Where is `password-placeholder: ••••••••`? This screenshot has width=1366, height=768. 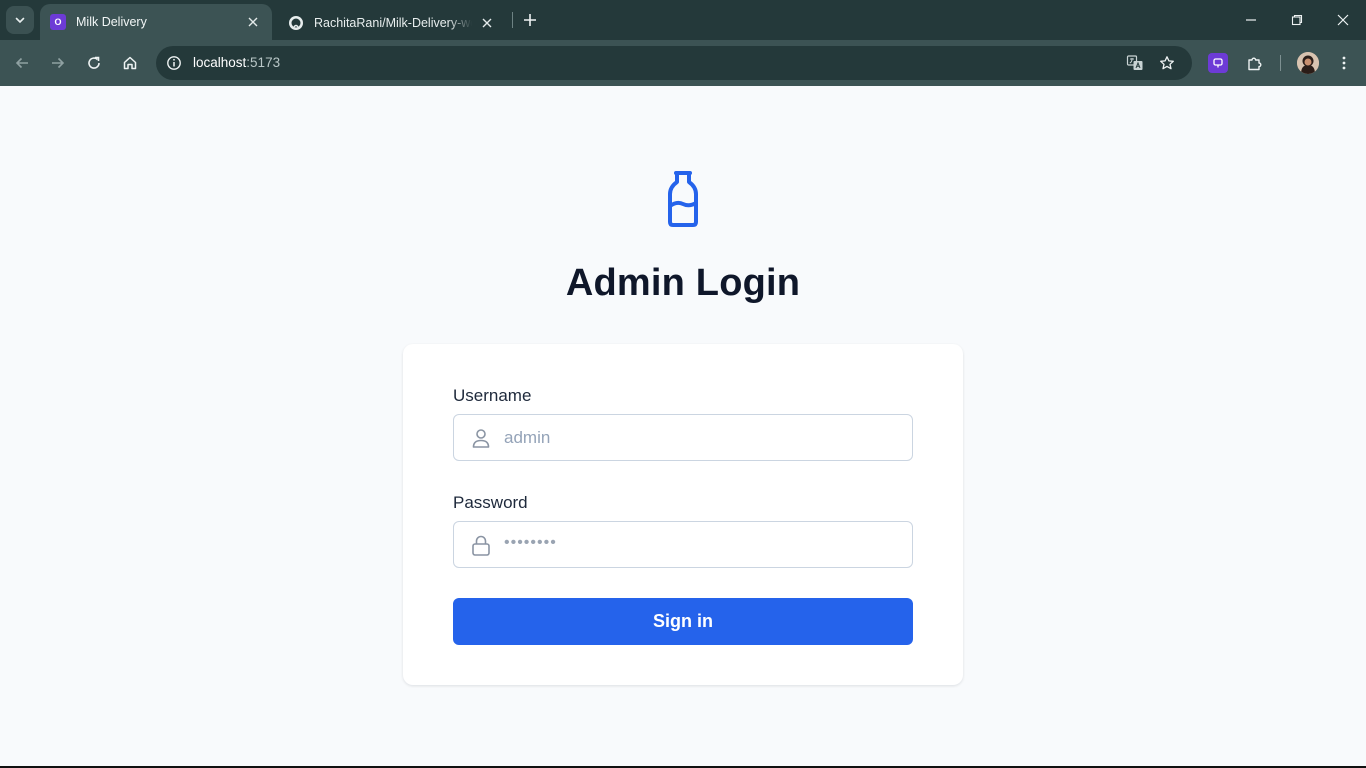
password-placeholder: •••••••• is located at coordinates (530, 542).